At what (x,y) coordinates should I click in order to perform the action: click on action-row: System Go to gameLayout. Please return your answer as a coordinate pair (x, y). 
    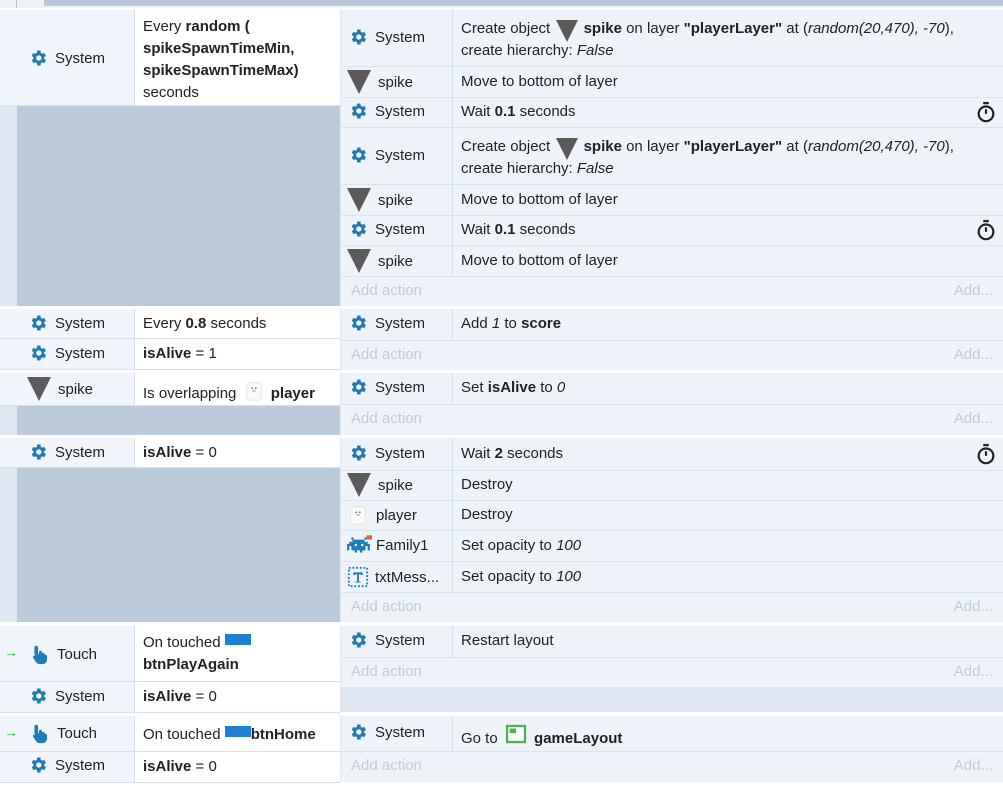
    Looking at the image, I should click on (672, 734).